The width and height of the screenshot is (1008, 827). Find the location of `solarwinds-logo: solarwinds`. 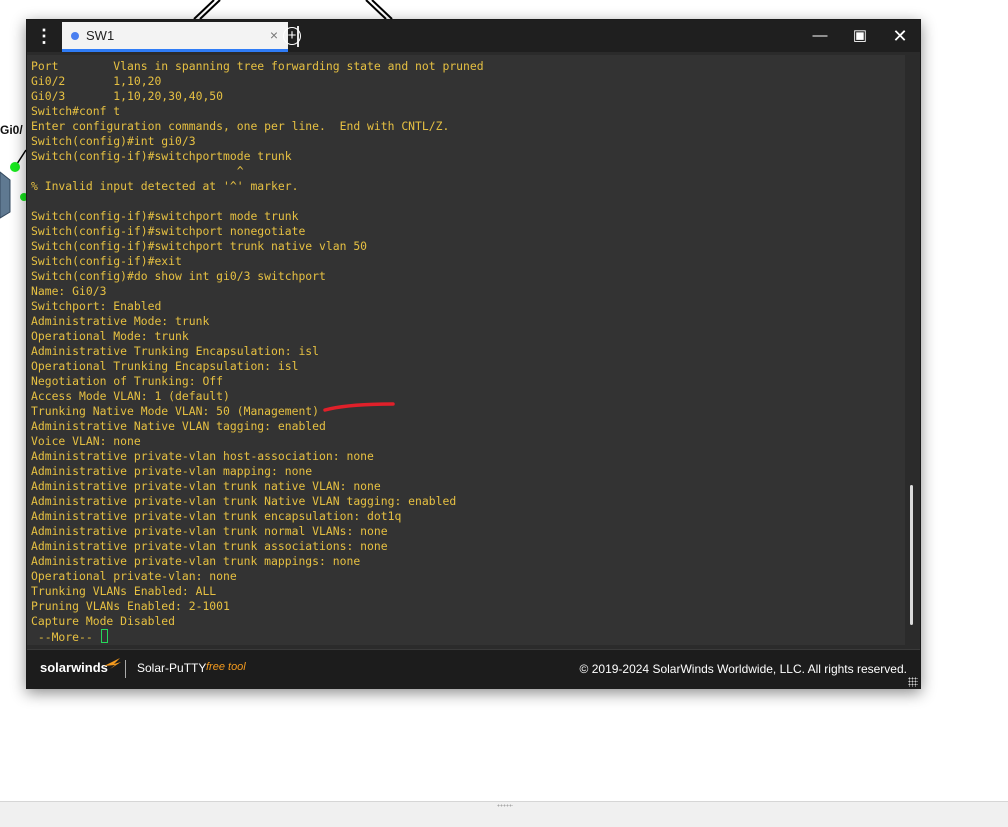

solarwinds-logo: solarwinds is located at coordinates (74, 667).